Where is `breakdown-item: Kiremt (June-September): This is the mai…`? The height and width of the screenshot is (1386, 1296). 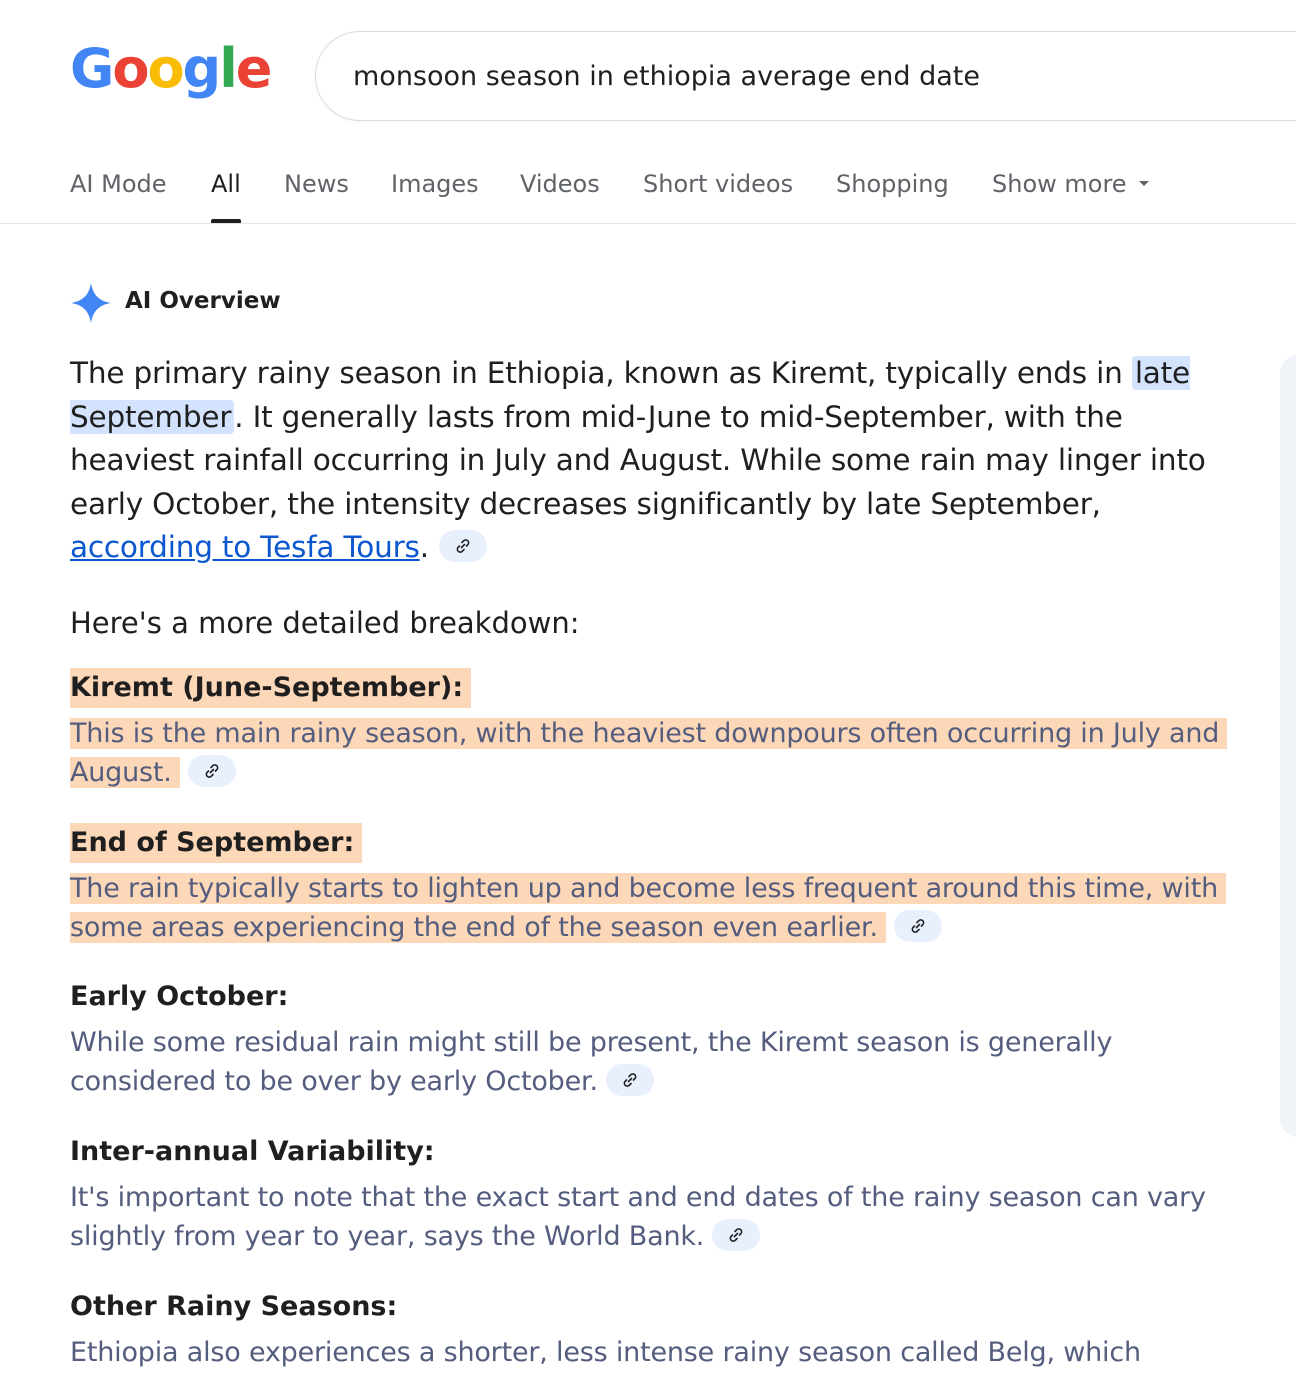
breakdown-item: Kiremt (June-September): This is the mai… is located at coordinates (649, 730).